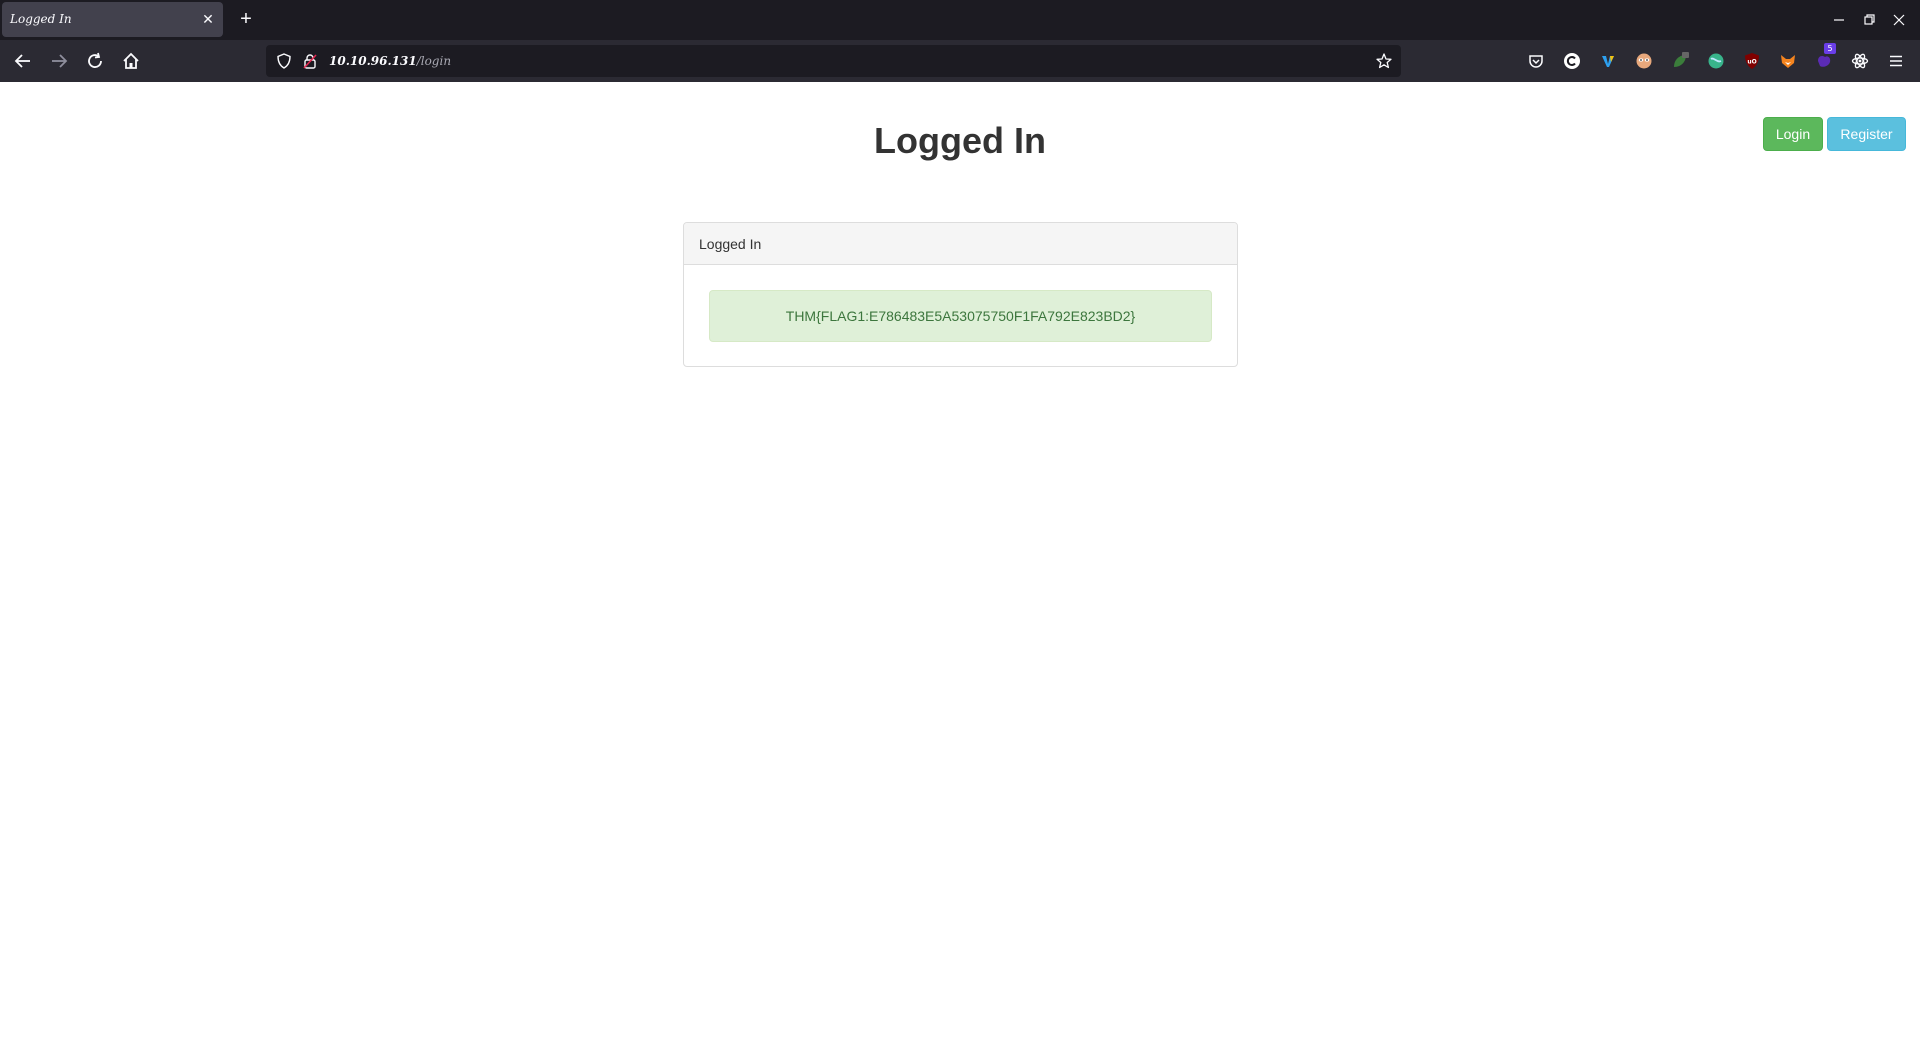 The width and height of the screenshot is (1920, 1048). Describe the element at coordinates (1680, 61) in the screenshot. I see `leaf-extension-icon` at that location.